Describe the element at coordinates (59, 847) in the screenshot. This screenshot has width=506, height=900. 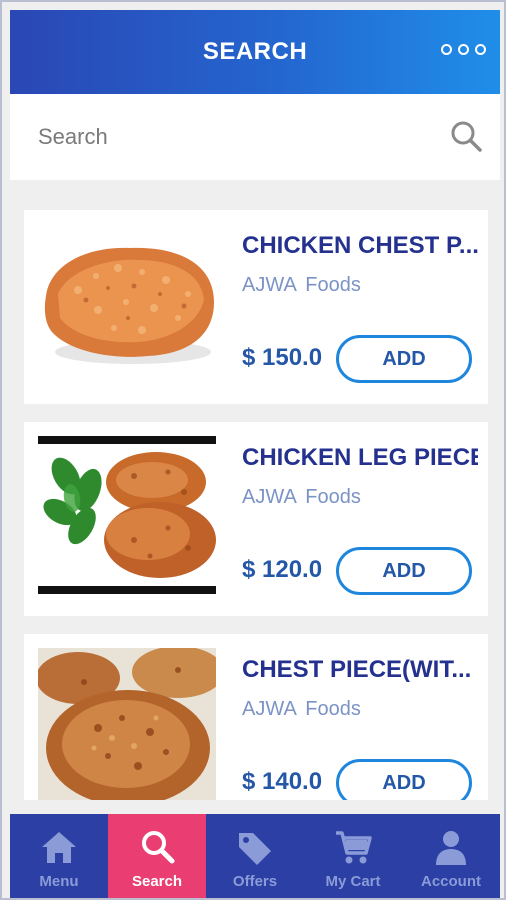
I see `home-icon` at that location.